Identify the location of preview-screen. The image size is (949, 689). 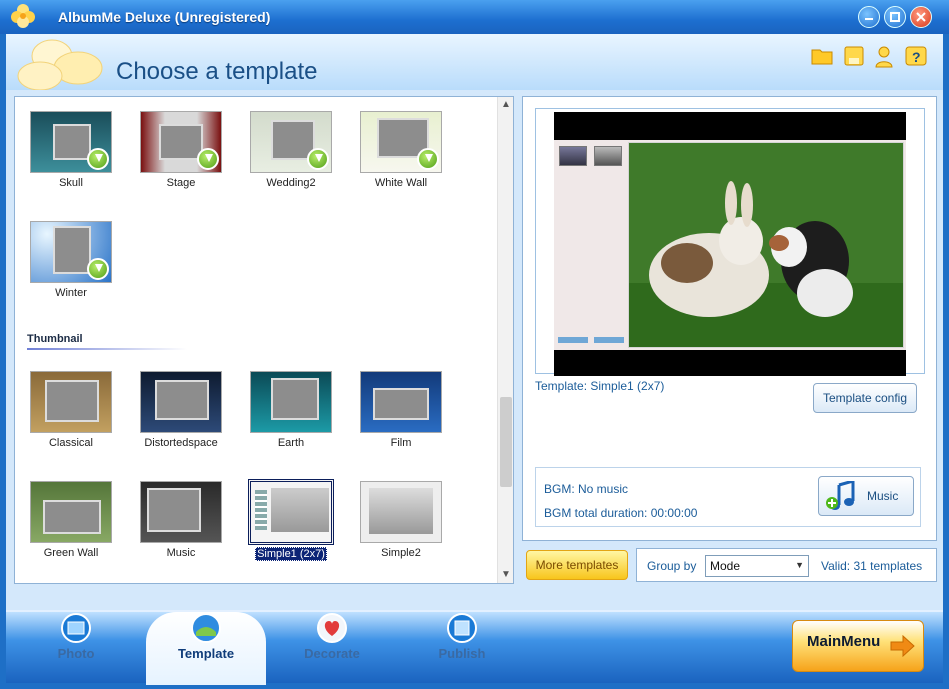
(730, 244).